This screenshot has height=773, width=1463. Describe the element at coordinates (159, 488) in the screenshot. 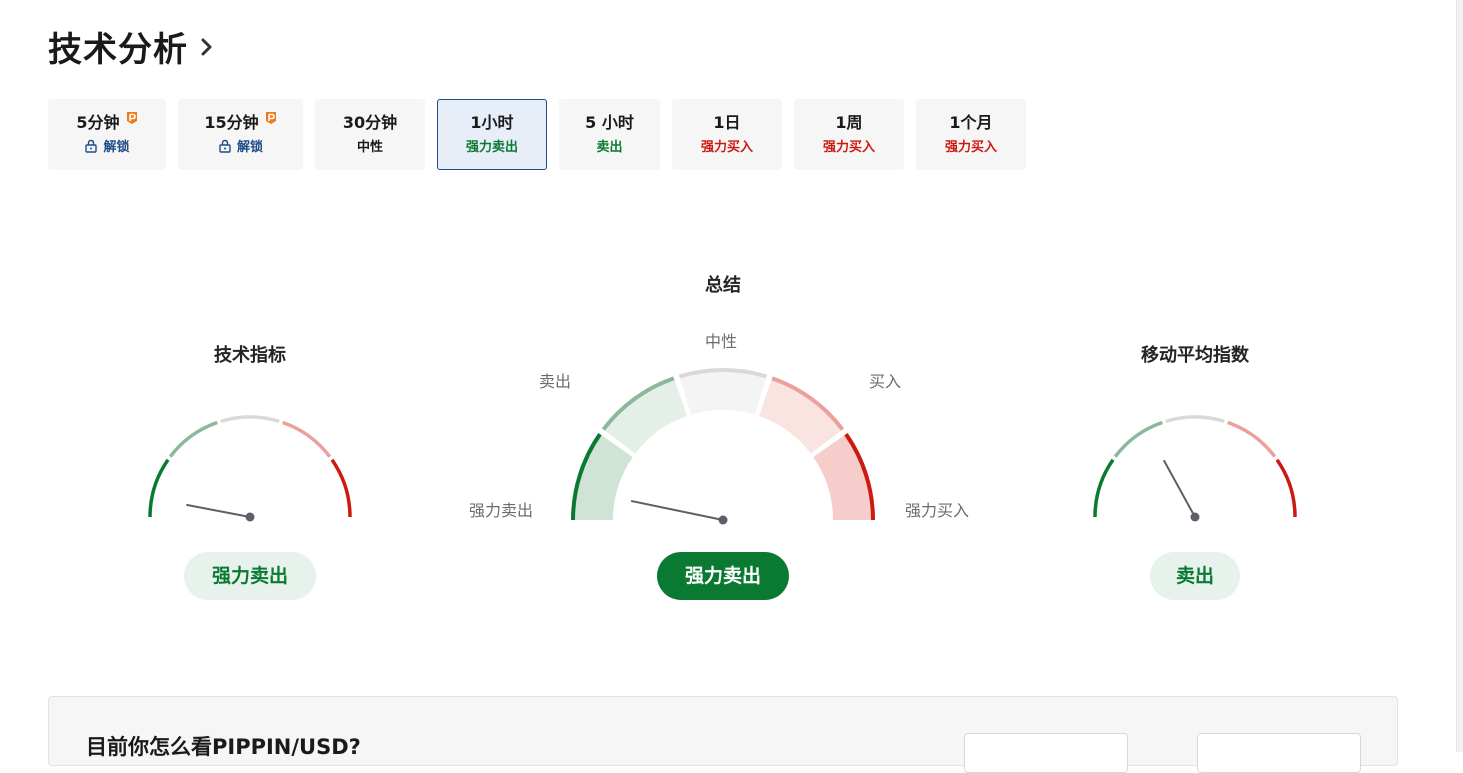

I see `indicators-arc-strong-sell` at that location.